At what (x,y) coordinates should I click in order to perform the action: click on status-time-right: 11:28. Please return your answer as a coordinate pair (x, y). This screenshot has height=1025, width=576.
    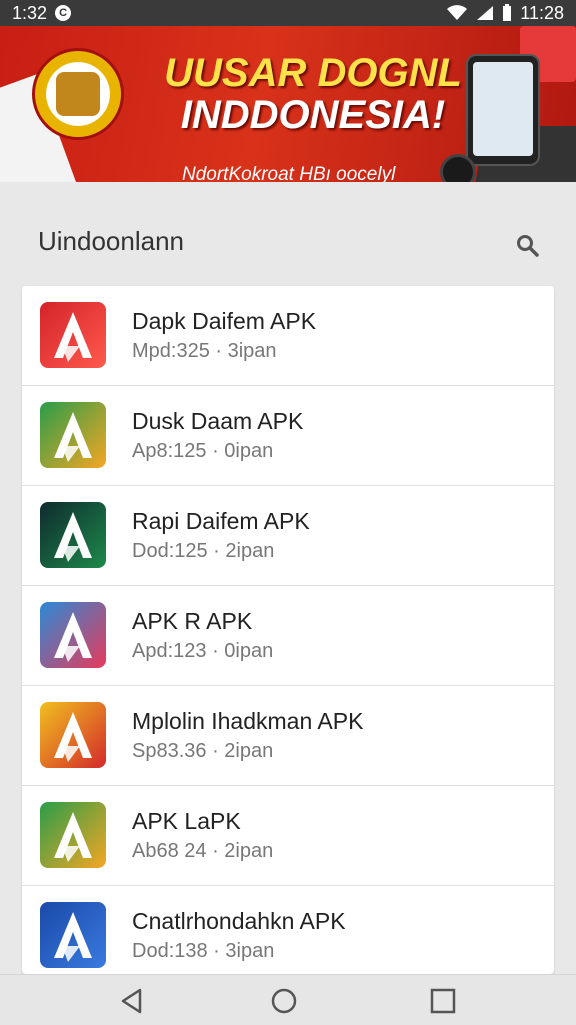
    Looking at the image, I should click on (542, 12).